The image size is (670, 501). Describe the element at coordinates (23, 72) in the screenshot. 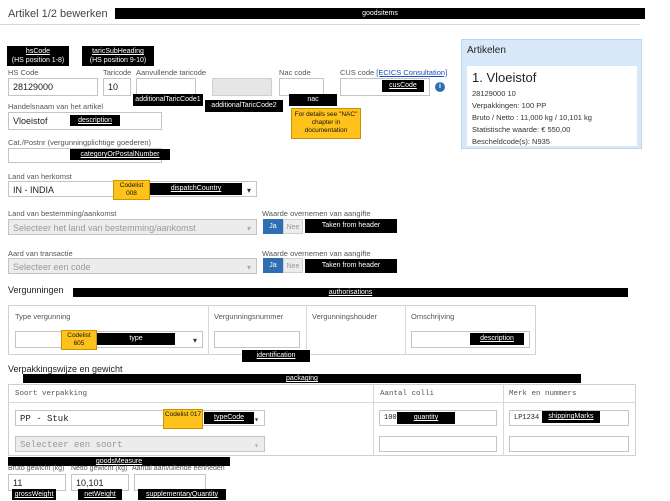

I see `hs-code-label: HS Code` at that location.